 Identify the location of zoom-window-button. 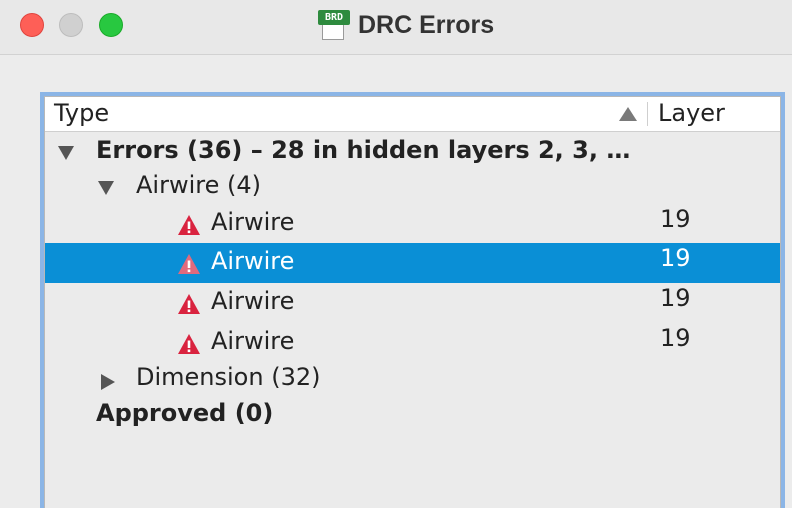
(111, 25).